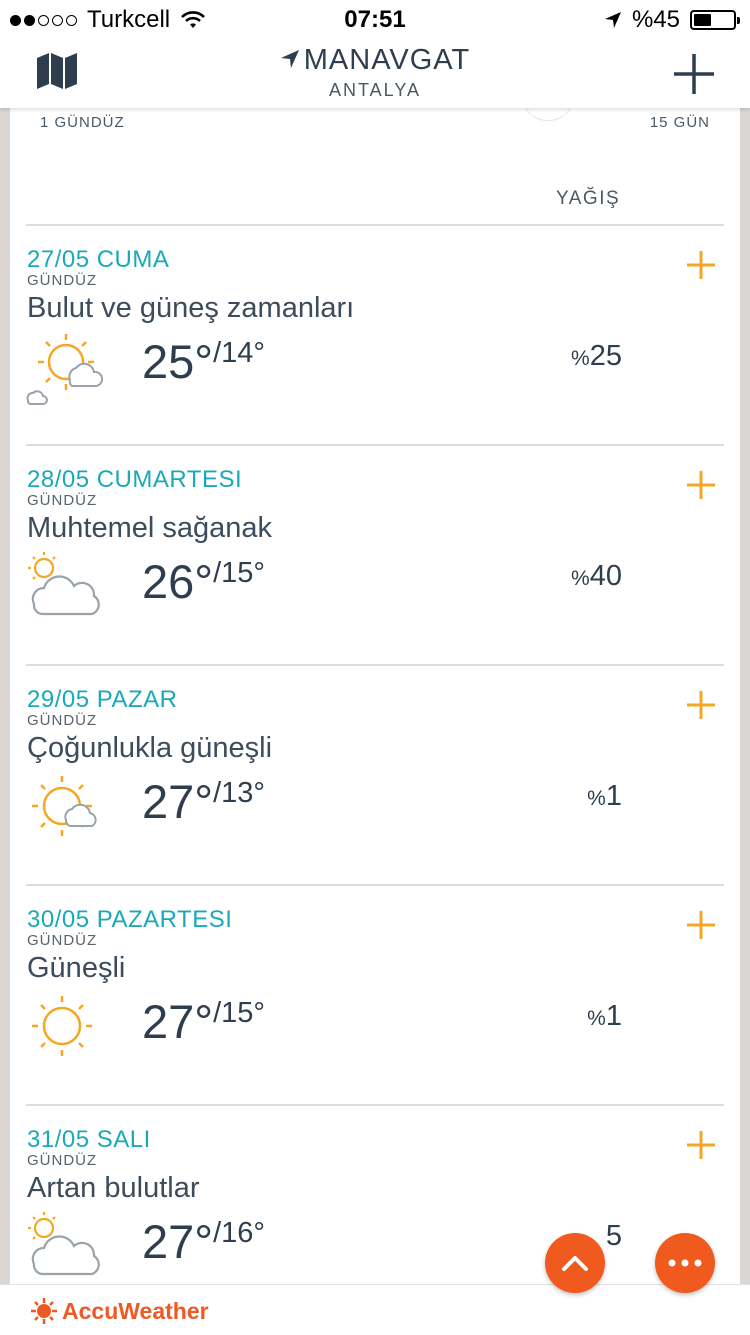  What do you see at coordinates (135, 1310) in the screenshot?
I see `brand-name: AccuWeather` at bounding box center [135, 1310].